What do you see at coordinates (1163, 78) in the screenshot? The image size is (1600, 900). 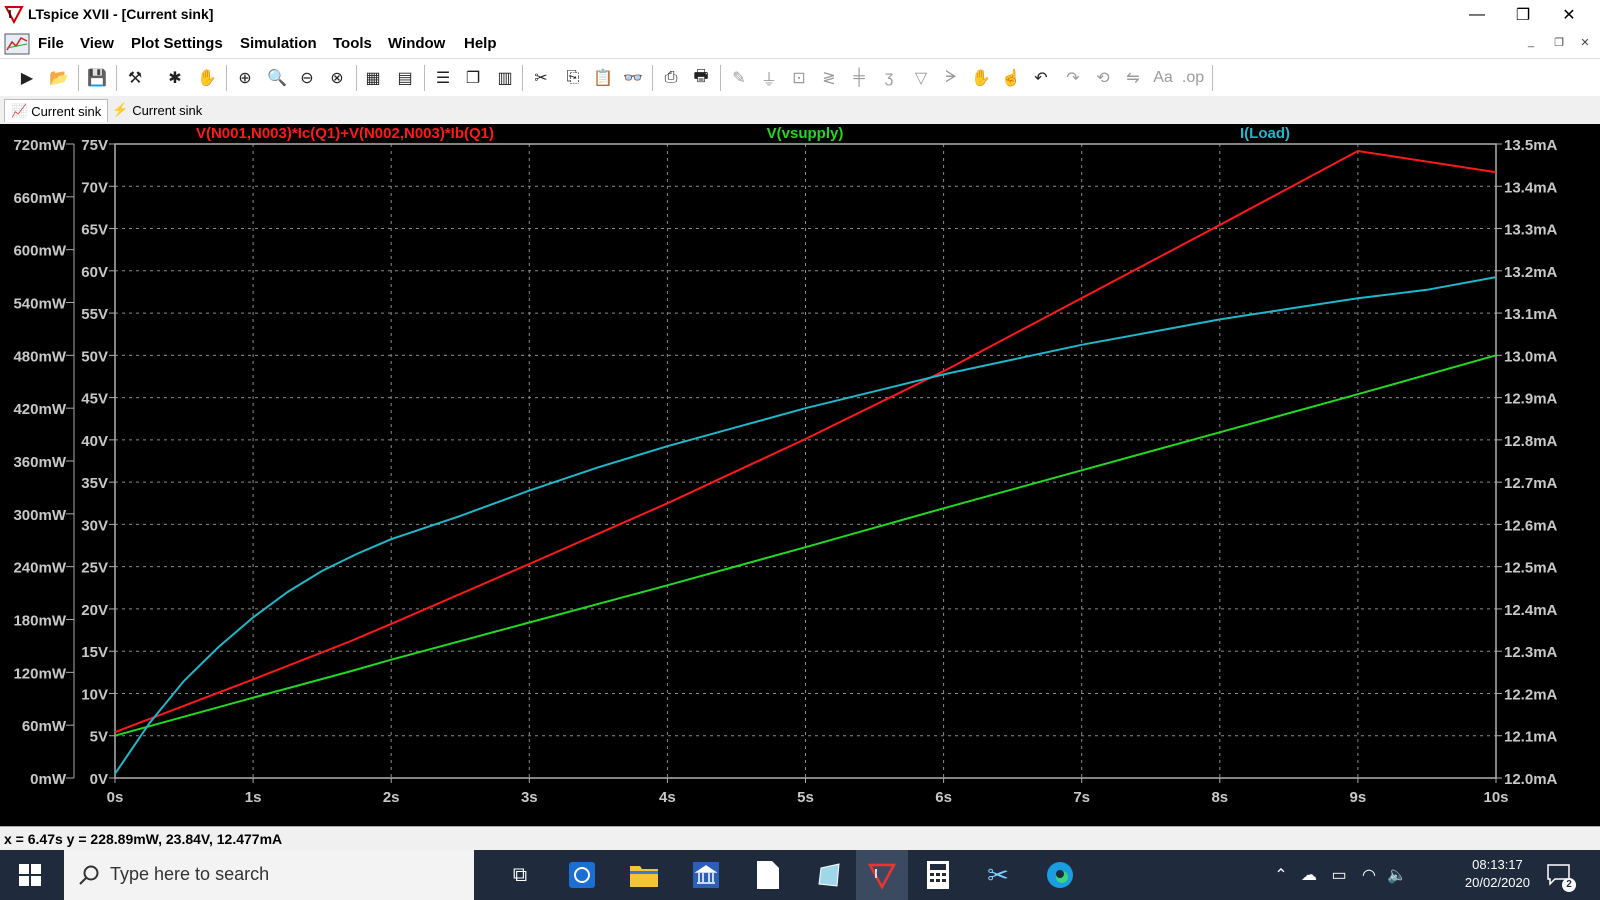 I see `text-icon: Aa` at bounding box center [1163, 78].